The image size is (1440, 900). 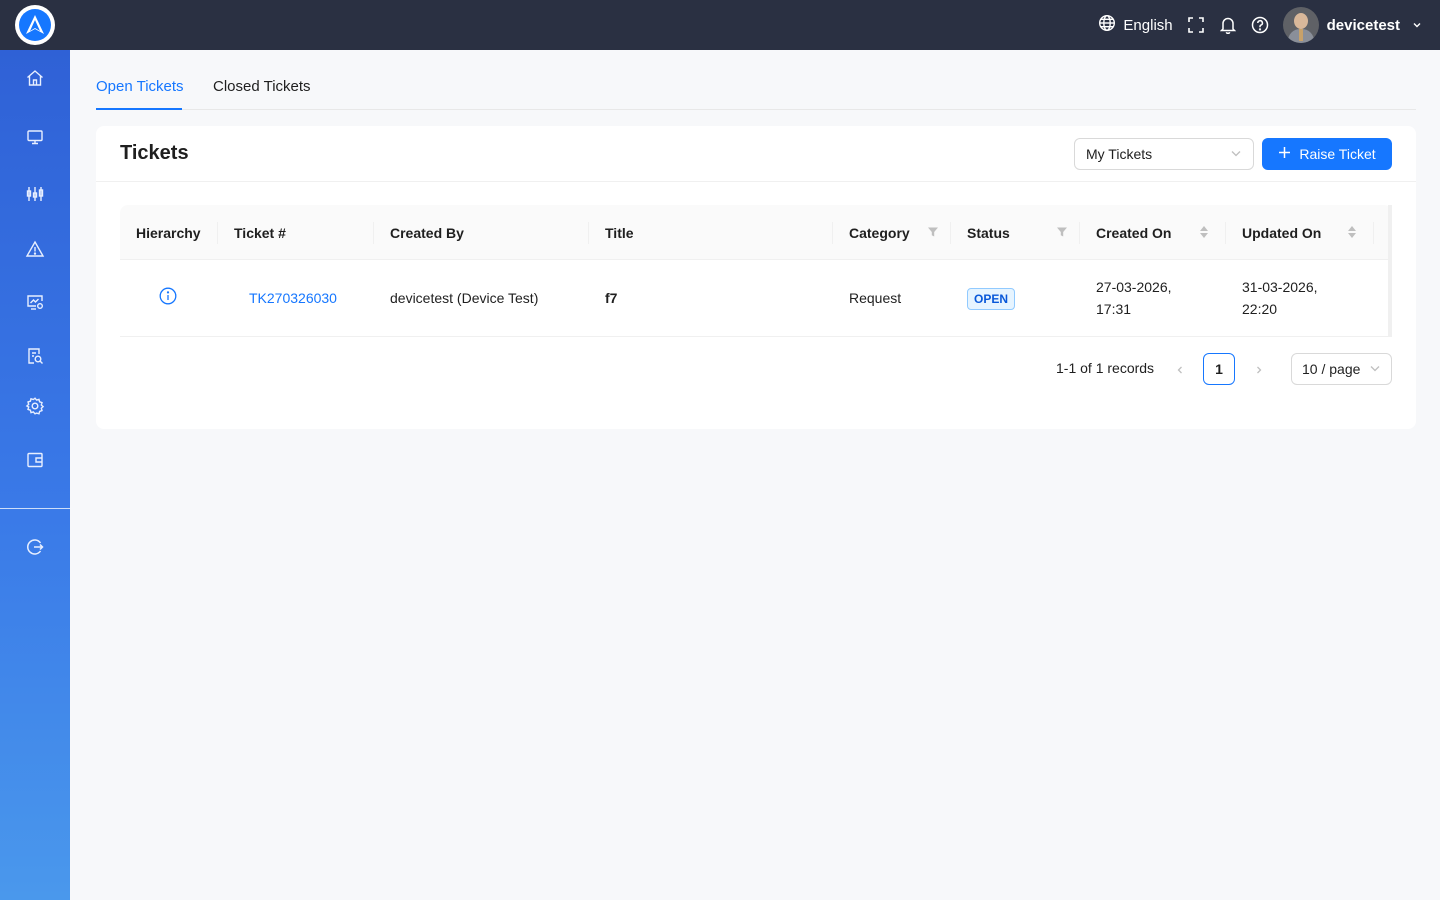 What do you see at coordinates (991, 299) in the screenshot?
I see `status-badge: OPEN` at bounding box center [991, 299].